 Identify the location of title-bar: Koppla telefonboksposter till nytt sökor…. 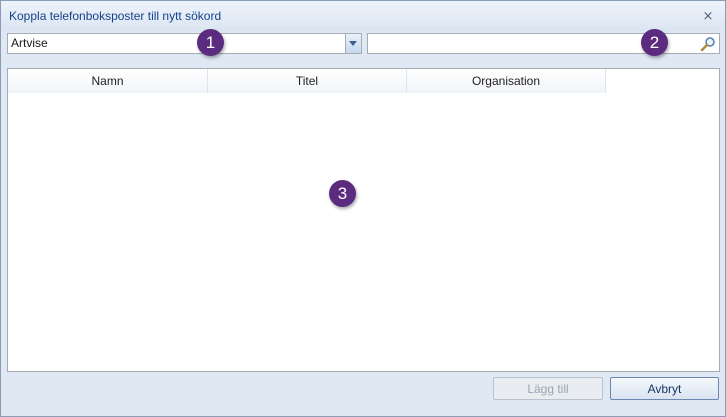
(363, 16).